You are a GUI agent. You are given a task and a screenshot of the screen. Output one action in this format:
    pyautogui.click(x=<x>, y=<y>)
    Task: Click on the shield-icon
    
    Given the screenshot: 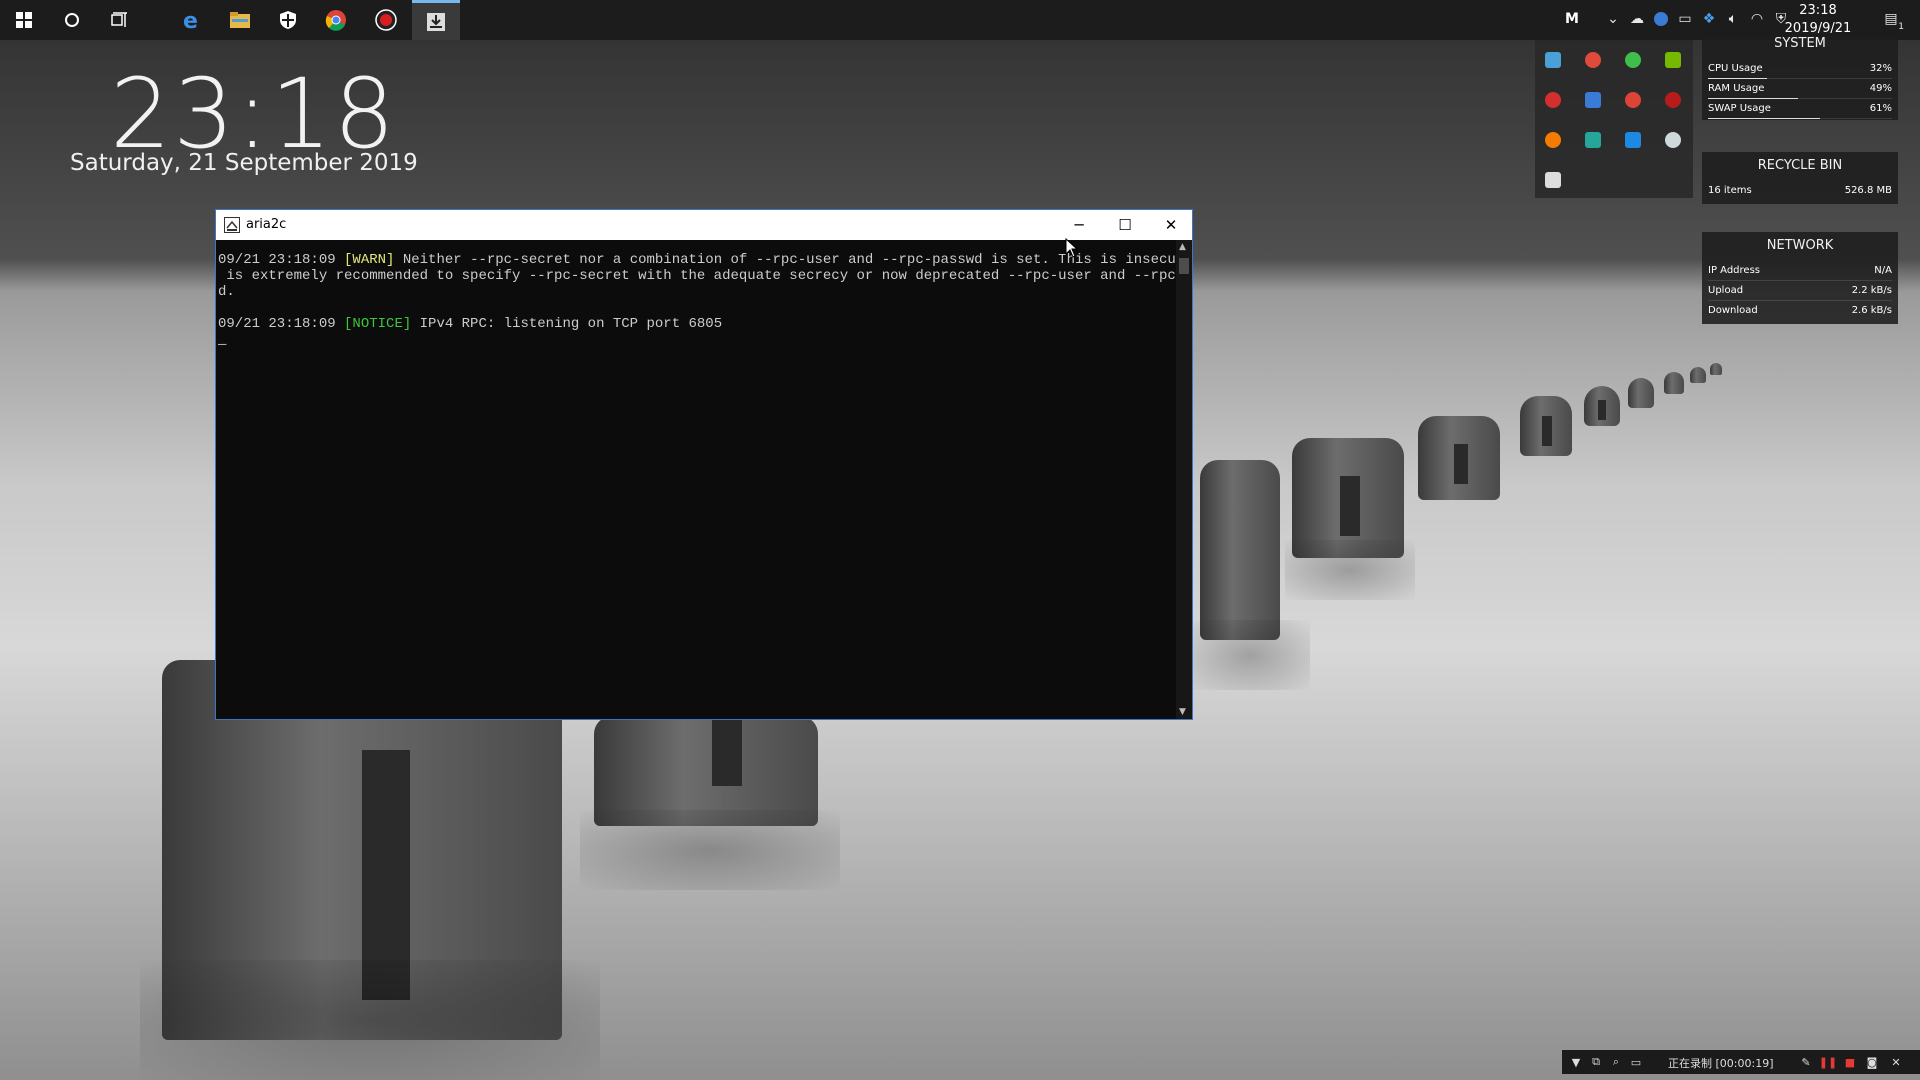 What is the action you would take?
    pyautogui.click(x=288, y=20)
    